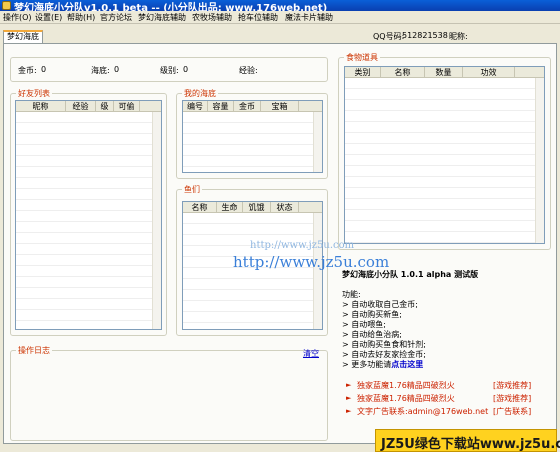 Image resolution: width=560 pixels, height=452 pixels. Describe the element at coordinates (425, 35) in the screenshot. I see `qq-value: 512821538` at that location.